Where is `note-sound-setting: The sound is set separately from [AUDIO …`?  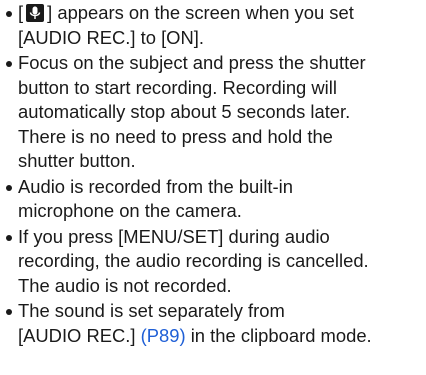
note-sound-setting: The sound is set separately from [AUDIO … is located at coordinates (214, 323).